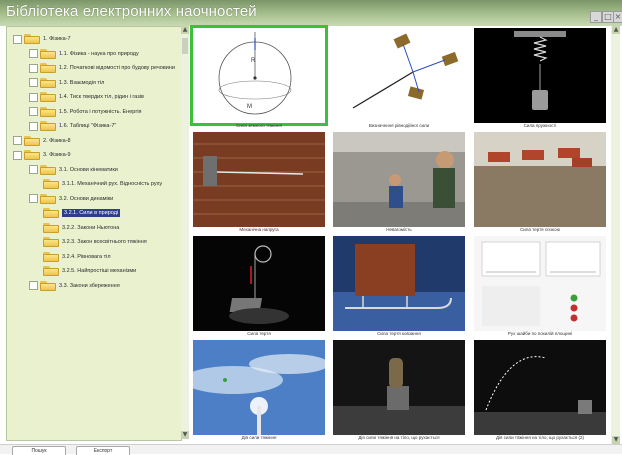  Describe the element at coordinates (39, 450) in the screenshot. I see `tab-search: Пошук` at that location.